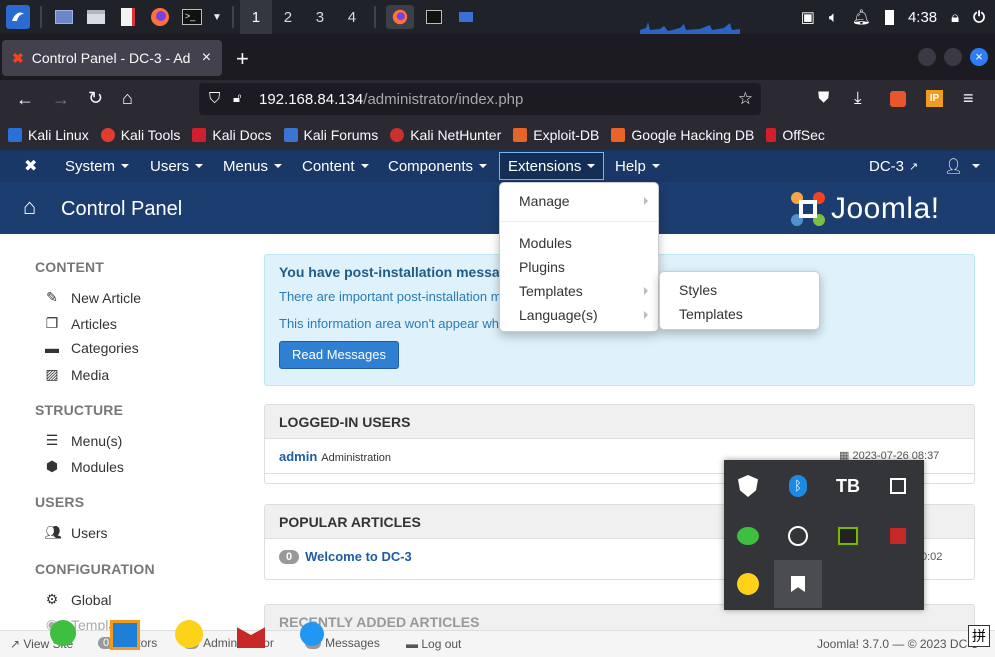  I want to click on sidebar-item-menus: ☰ Menu(s), so click(83, 440).